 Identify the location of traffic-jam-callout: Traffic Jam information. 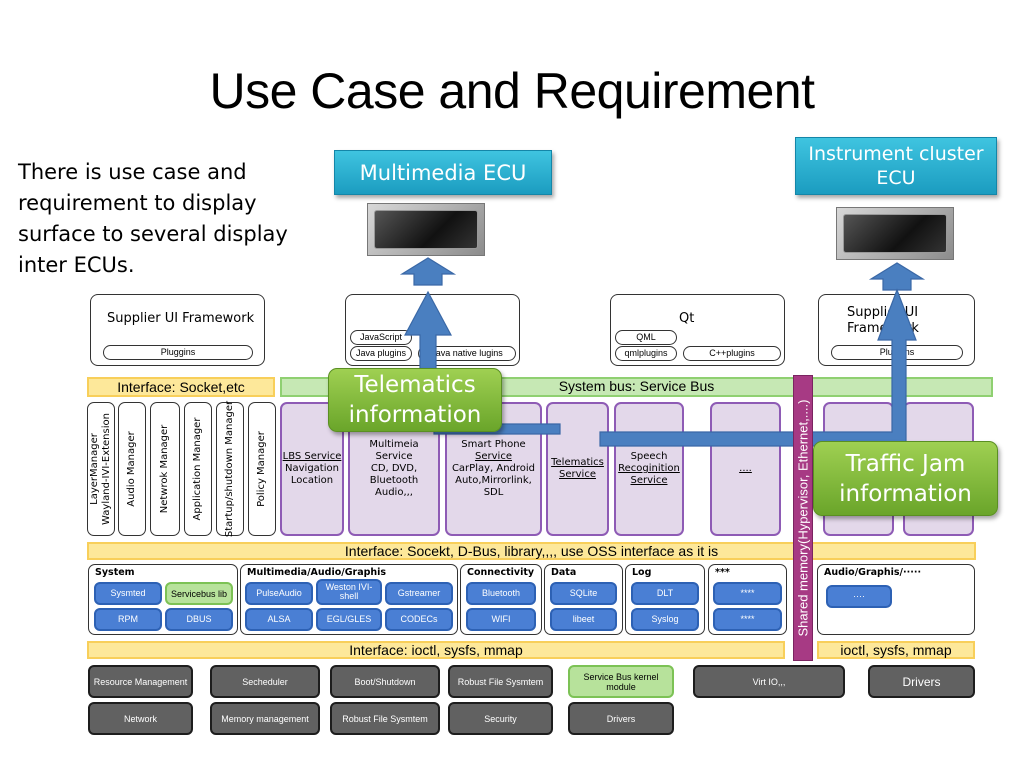
(905, 478).